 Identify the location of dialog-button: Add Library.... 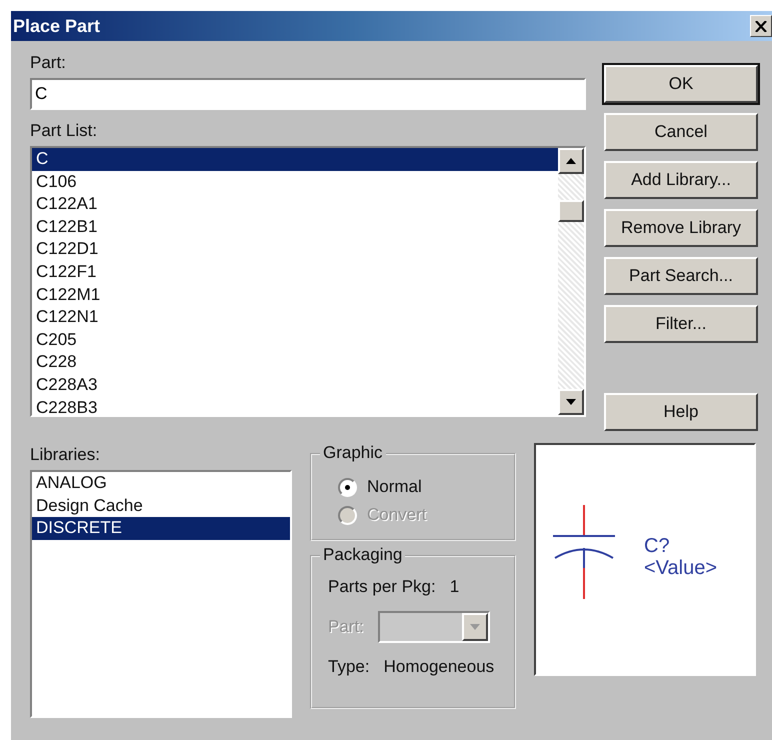
(681, 180).